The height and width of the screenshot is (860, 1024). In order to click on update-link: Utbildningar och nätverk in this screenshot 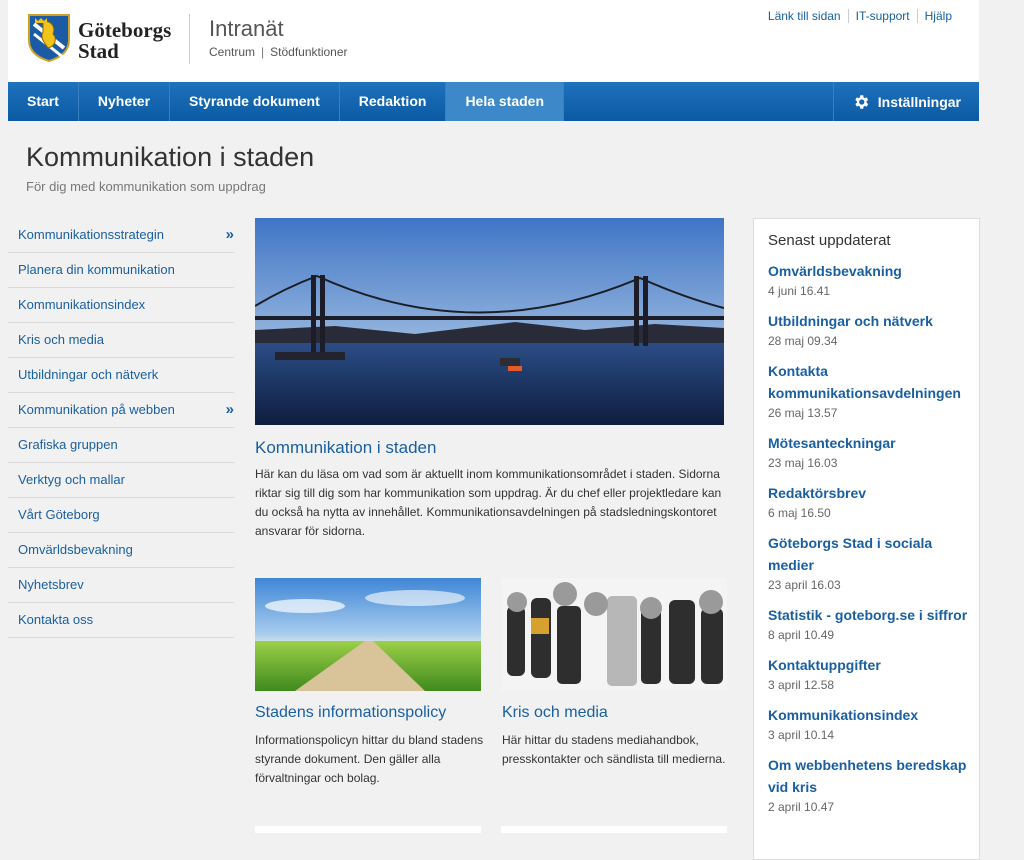, I will do `click(870, 321)`.